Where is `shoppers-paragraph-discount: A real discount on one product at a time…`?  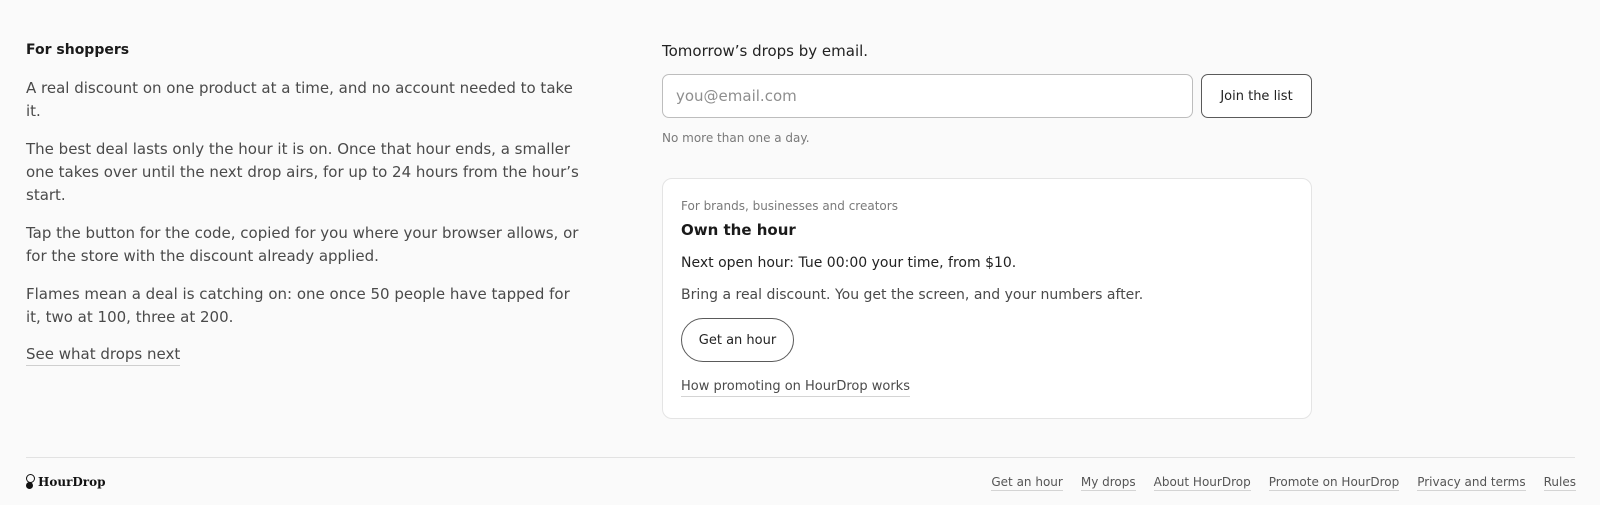 shoppers-paragraph-discount: A real discount on one product at a time… is located at coordinates (299, 99).